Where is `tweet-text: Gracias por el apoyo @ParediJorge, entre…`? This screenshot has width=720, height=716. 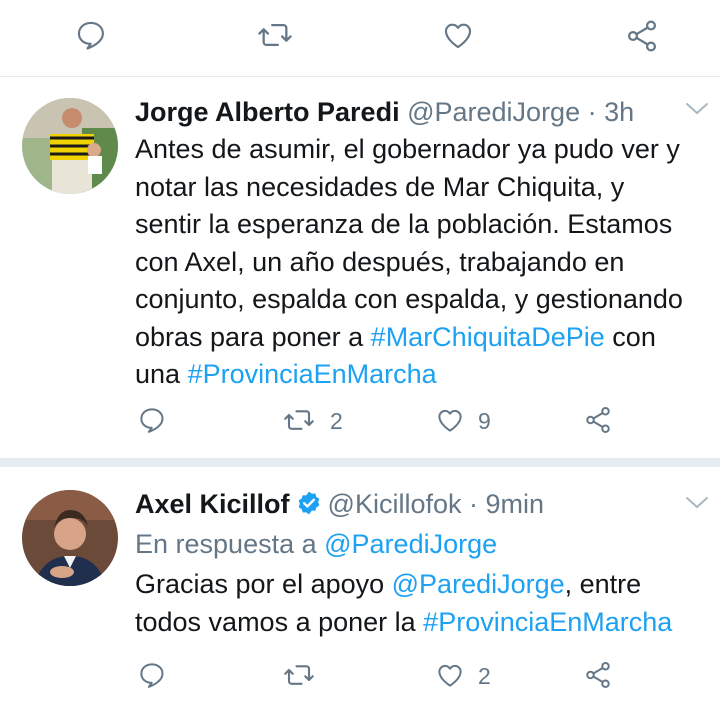
tweet-text: Gracias por el apoyo @ParediJorge, entre… is located at coordinates (427, 603).